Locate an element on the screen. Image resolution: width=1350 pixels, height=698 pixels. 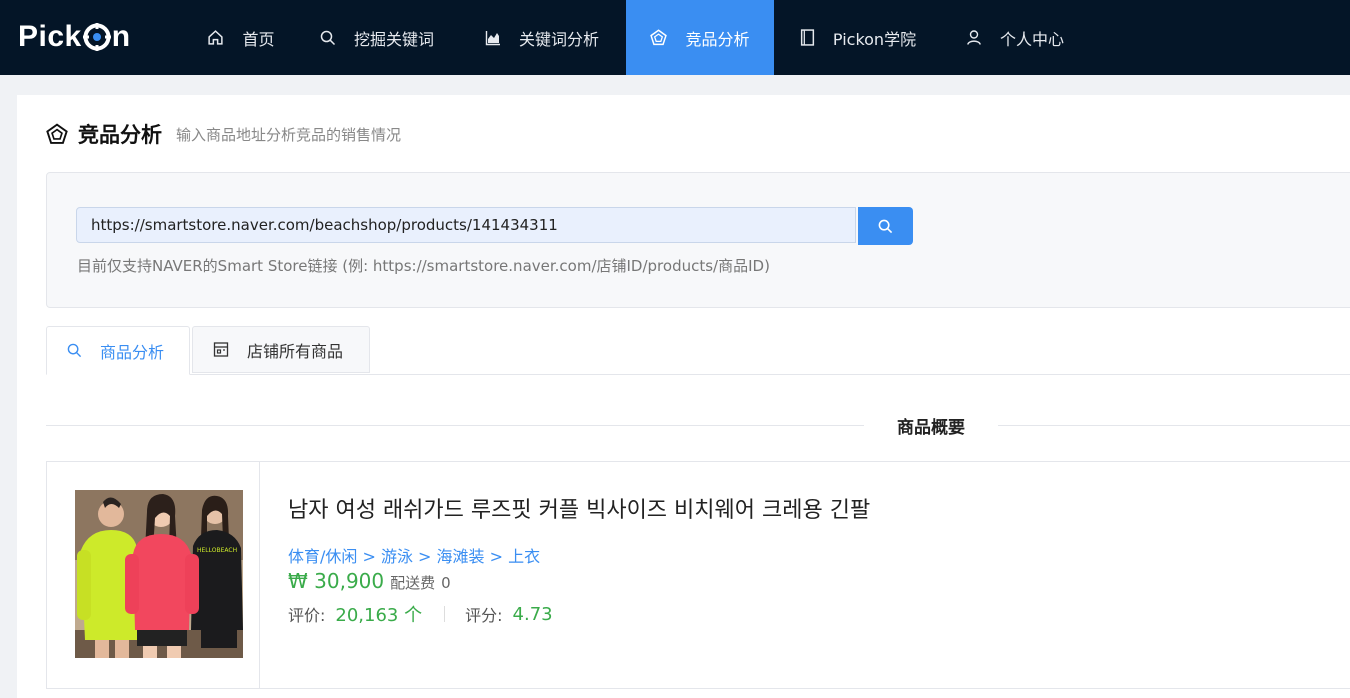
nav-label: 首页 is located at coordinates (258, 39).